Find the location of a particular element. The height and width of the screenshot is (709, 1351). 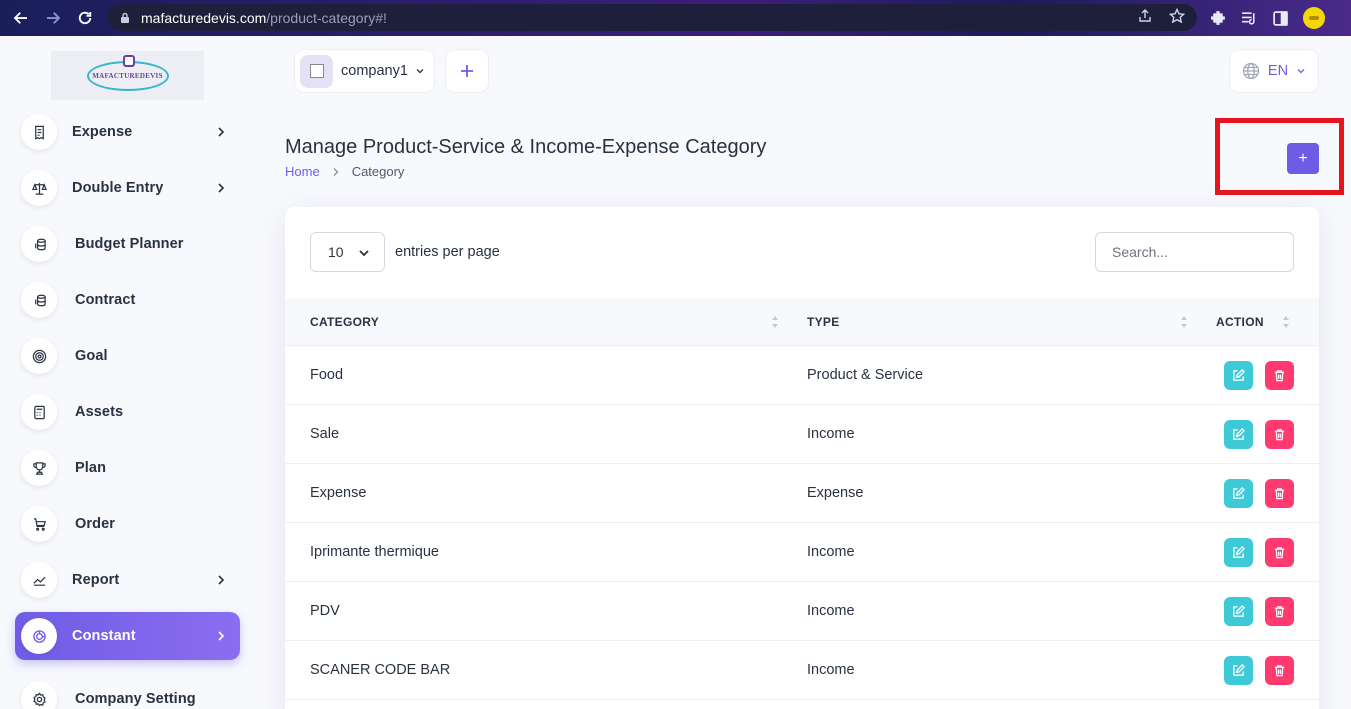

sidebar-item-double-entry: Double Entry is located at coordinates (127, 188).